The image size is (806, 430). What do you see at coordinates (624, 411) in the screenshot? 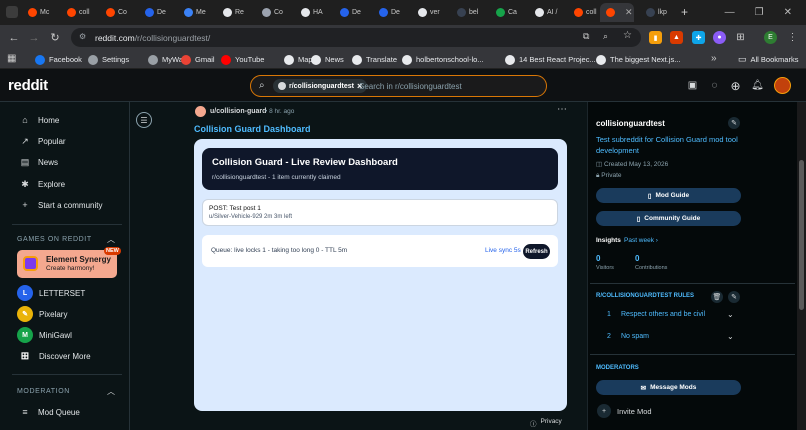
I see `invite-mod-button: + Invite Mod` at bounding box center [624, 411].